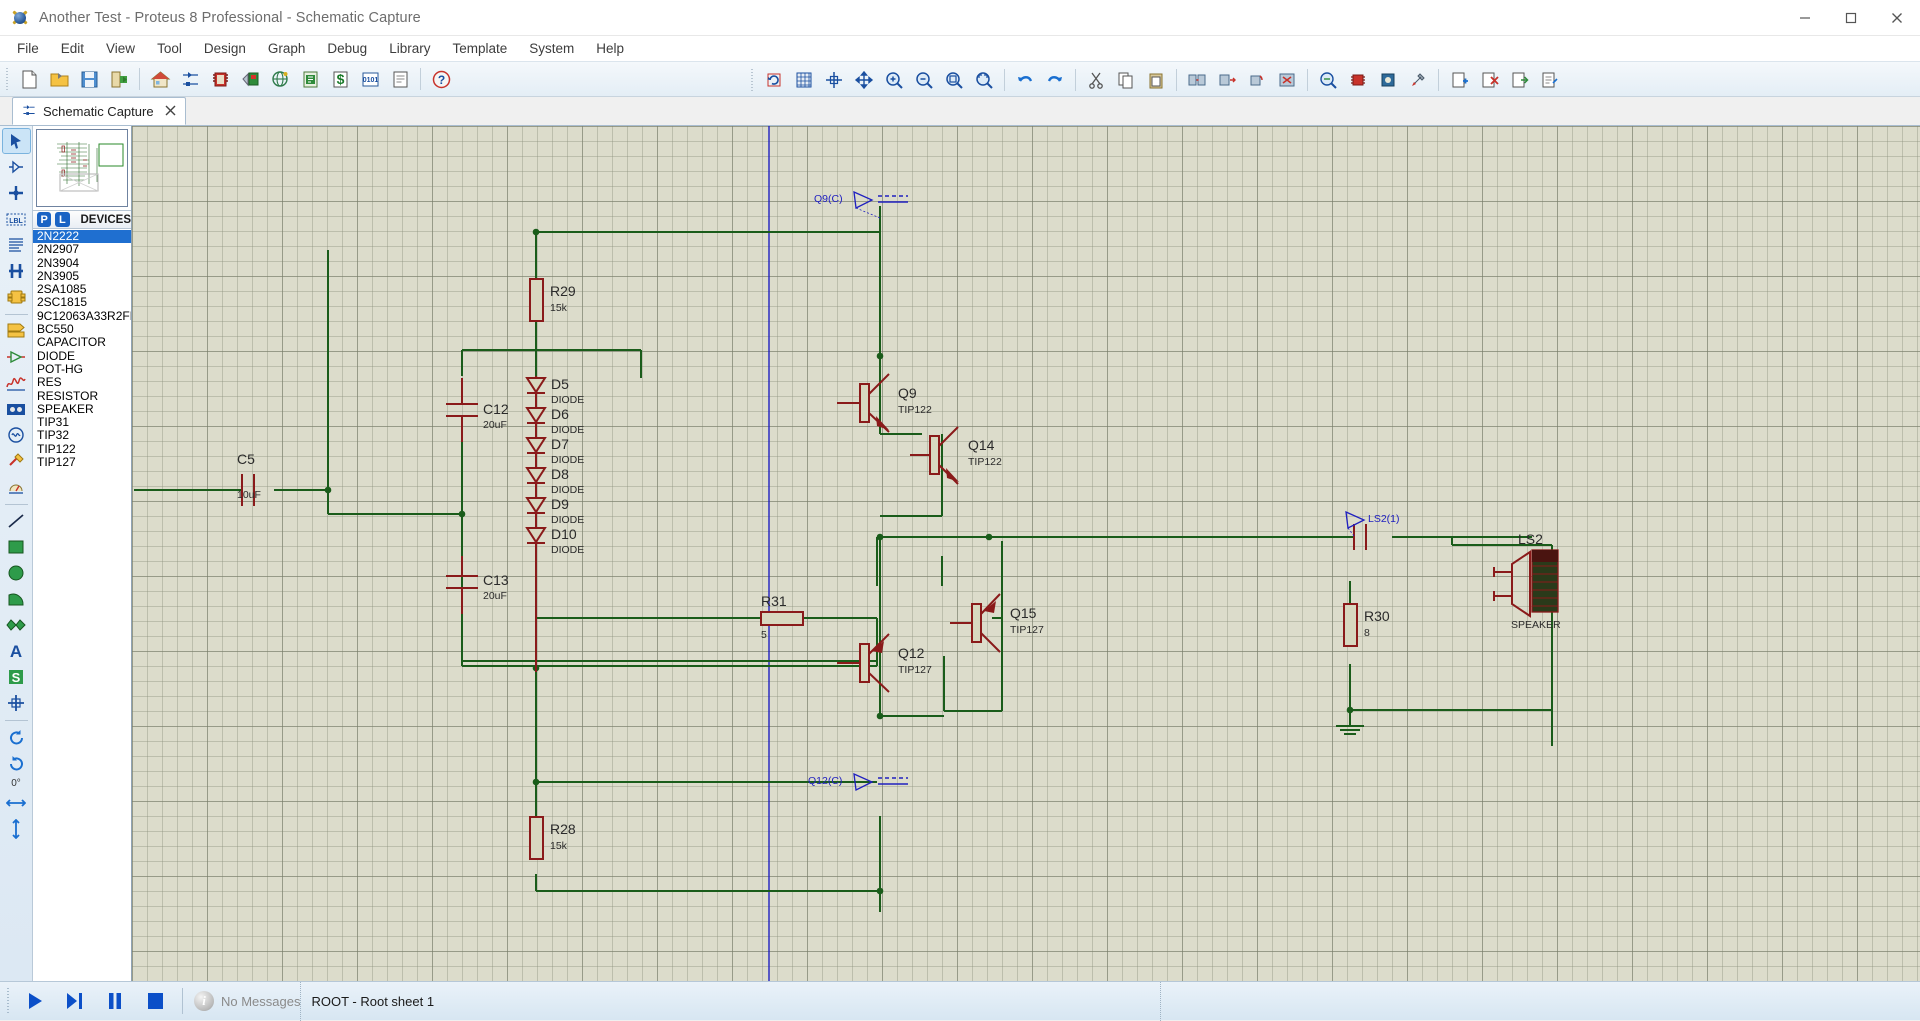 The width and height of the screenshot is (1920, 1021). I want to click on open-project-icon, so click(59, 79).